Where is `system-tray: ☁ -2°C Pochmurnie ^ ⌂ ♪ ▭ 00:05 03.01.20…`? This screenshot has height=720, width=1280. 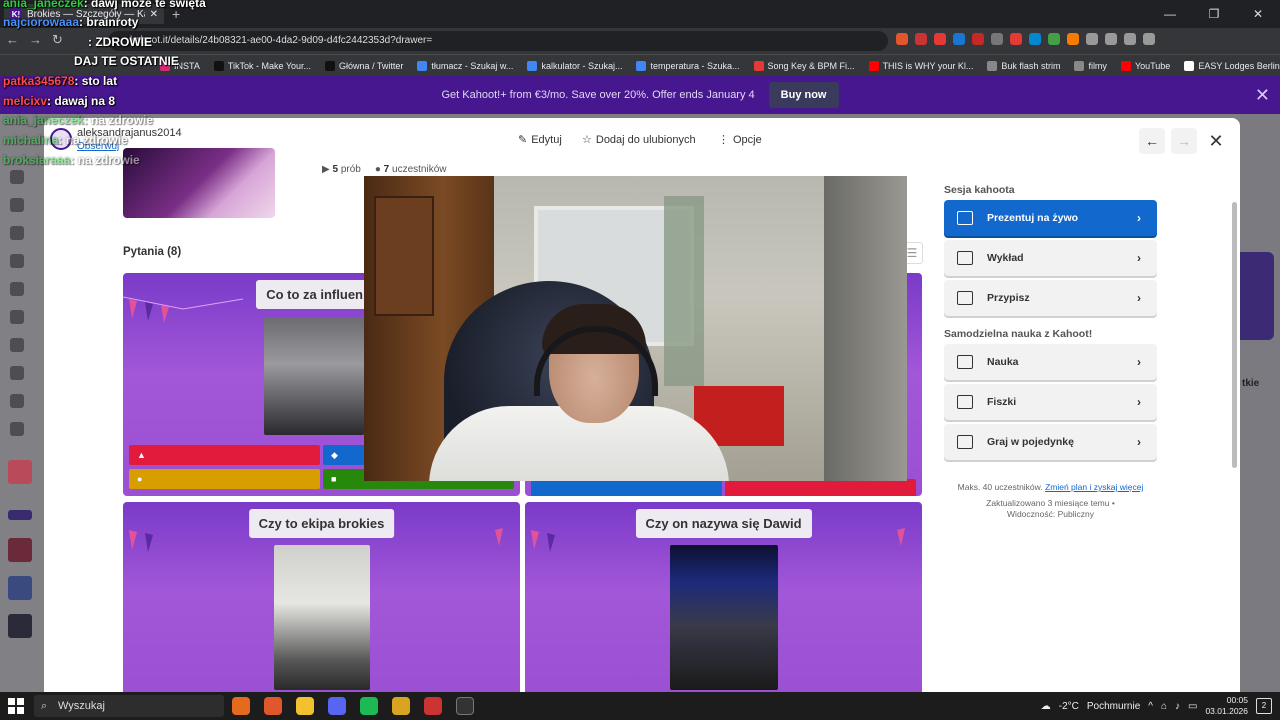 system-tray: ☁ -2°C Pochmurnie ^ ⌂ ♪ ▭ 00:05 03.01.20… is located at coordinates (1160, 706).